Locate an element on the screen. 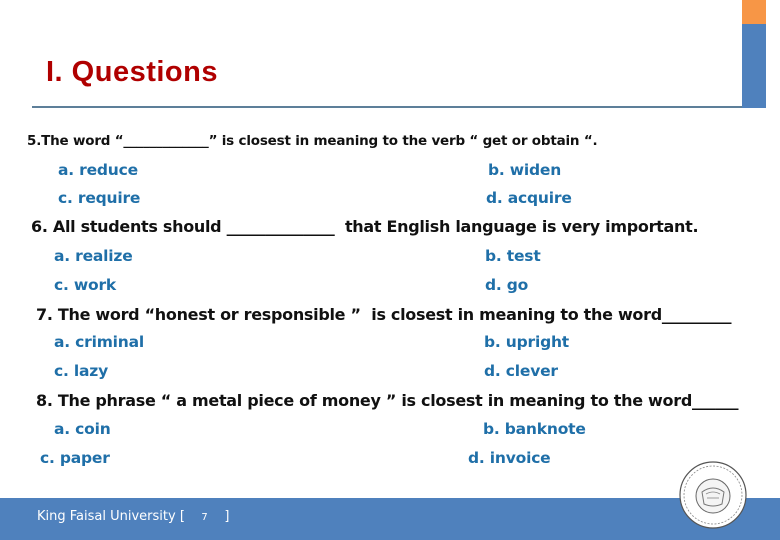 The height and width of the screenshot is (540, 780). option-5d: d. acquire is located at coordinates (529, 198).